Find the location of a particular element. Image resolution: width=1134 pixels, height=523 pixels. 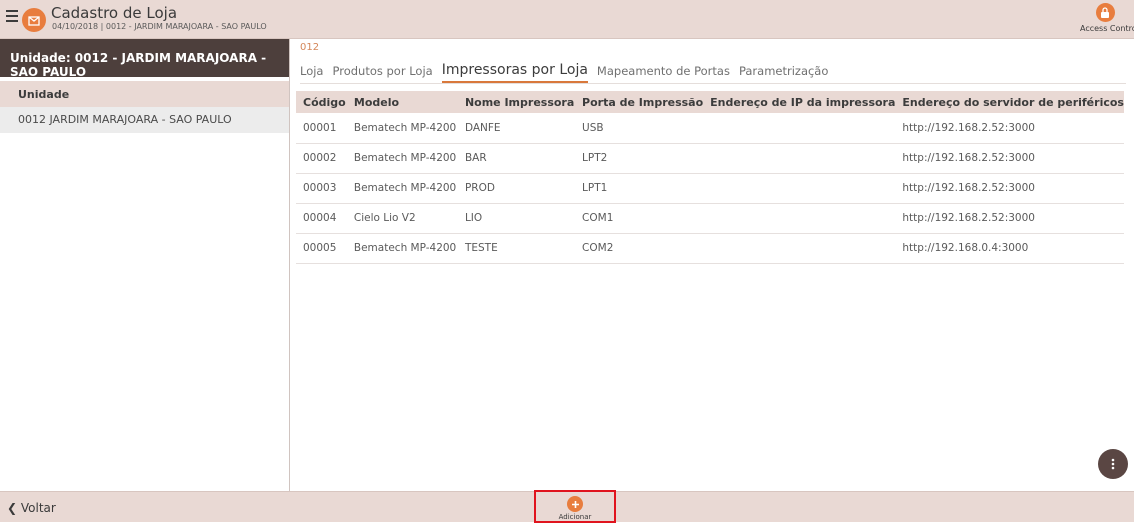

add-label: Adicionar is located at coordinates (575, 517).